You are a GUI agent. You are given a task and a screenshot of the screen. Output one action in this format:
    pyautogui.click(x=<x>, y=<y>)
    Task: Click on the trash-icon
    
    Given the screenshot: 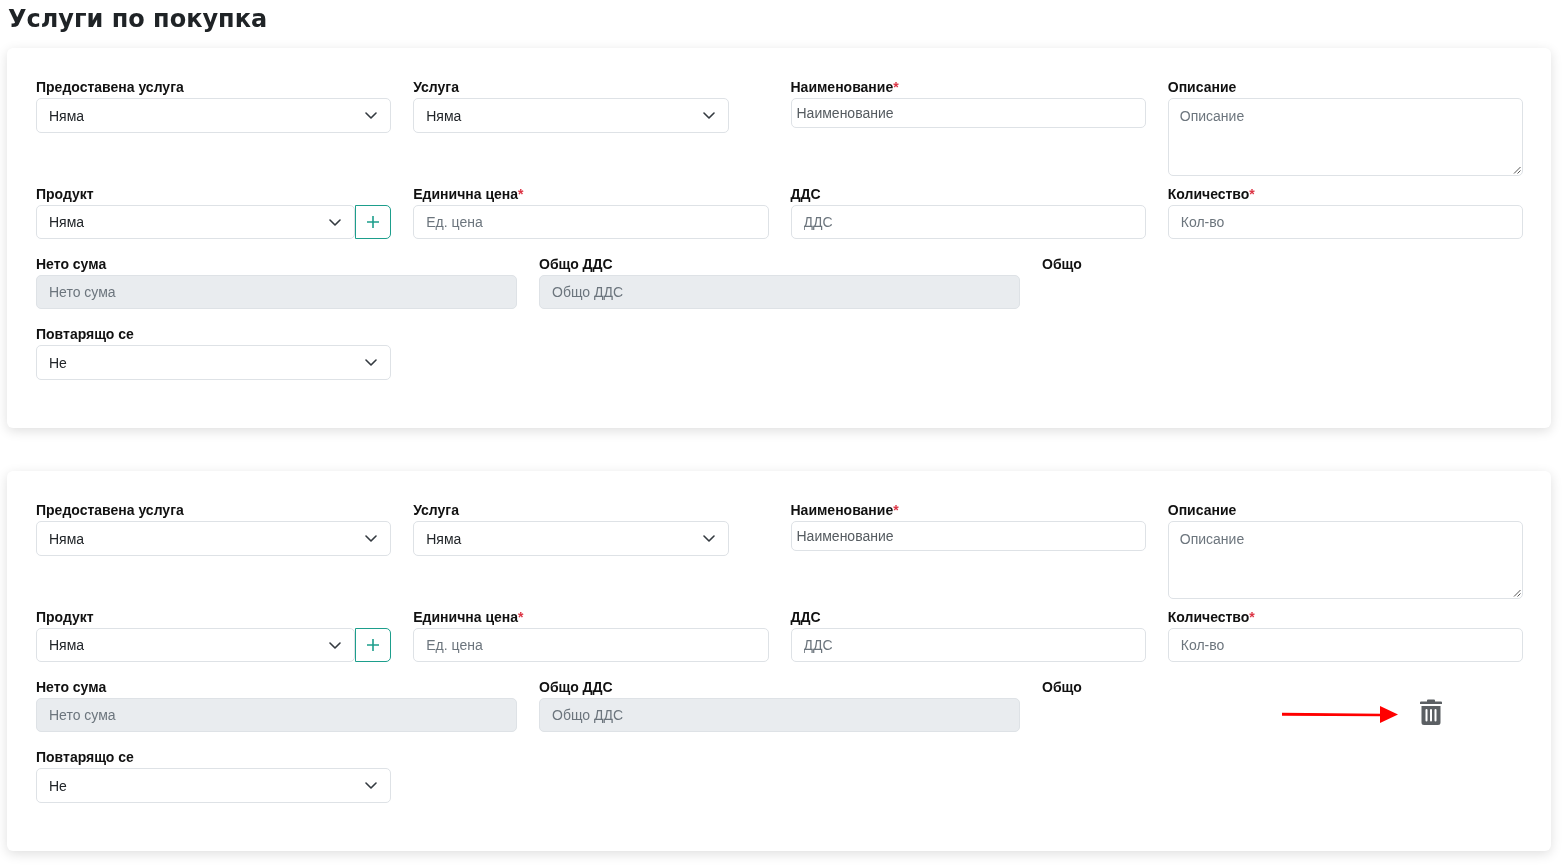 What is the action you would take?
    pyautogui.click(x=1431, y=712)
    